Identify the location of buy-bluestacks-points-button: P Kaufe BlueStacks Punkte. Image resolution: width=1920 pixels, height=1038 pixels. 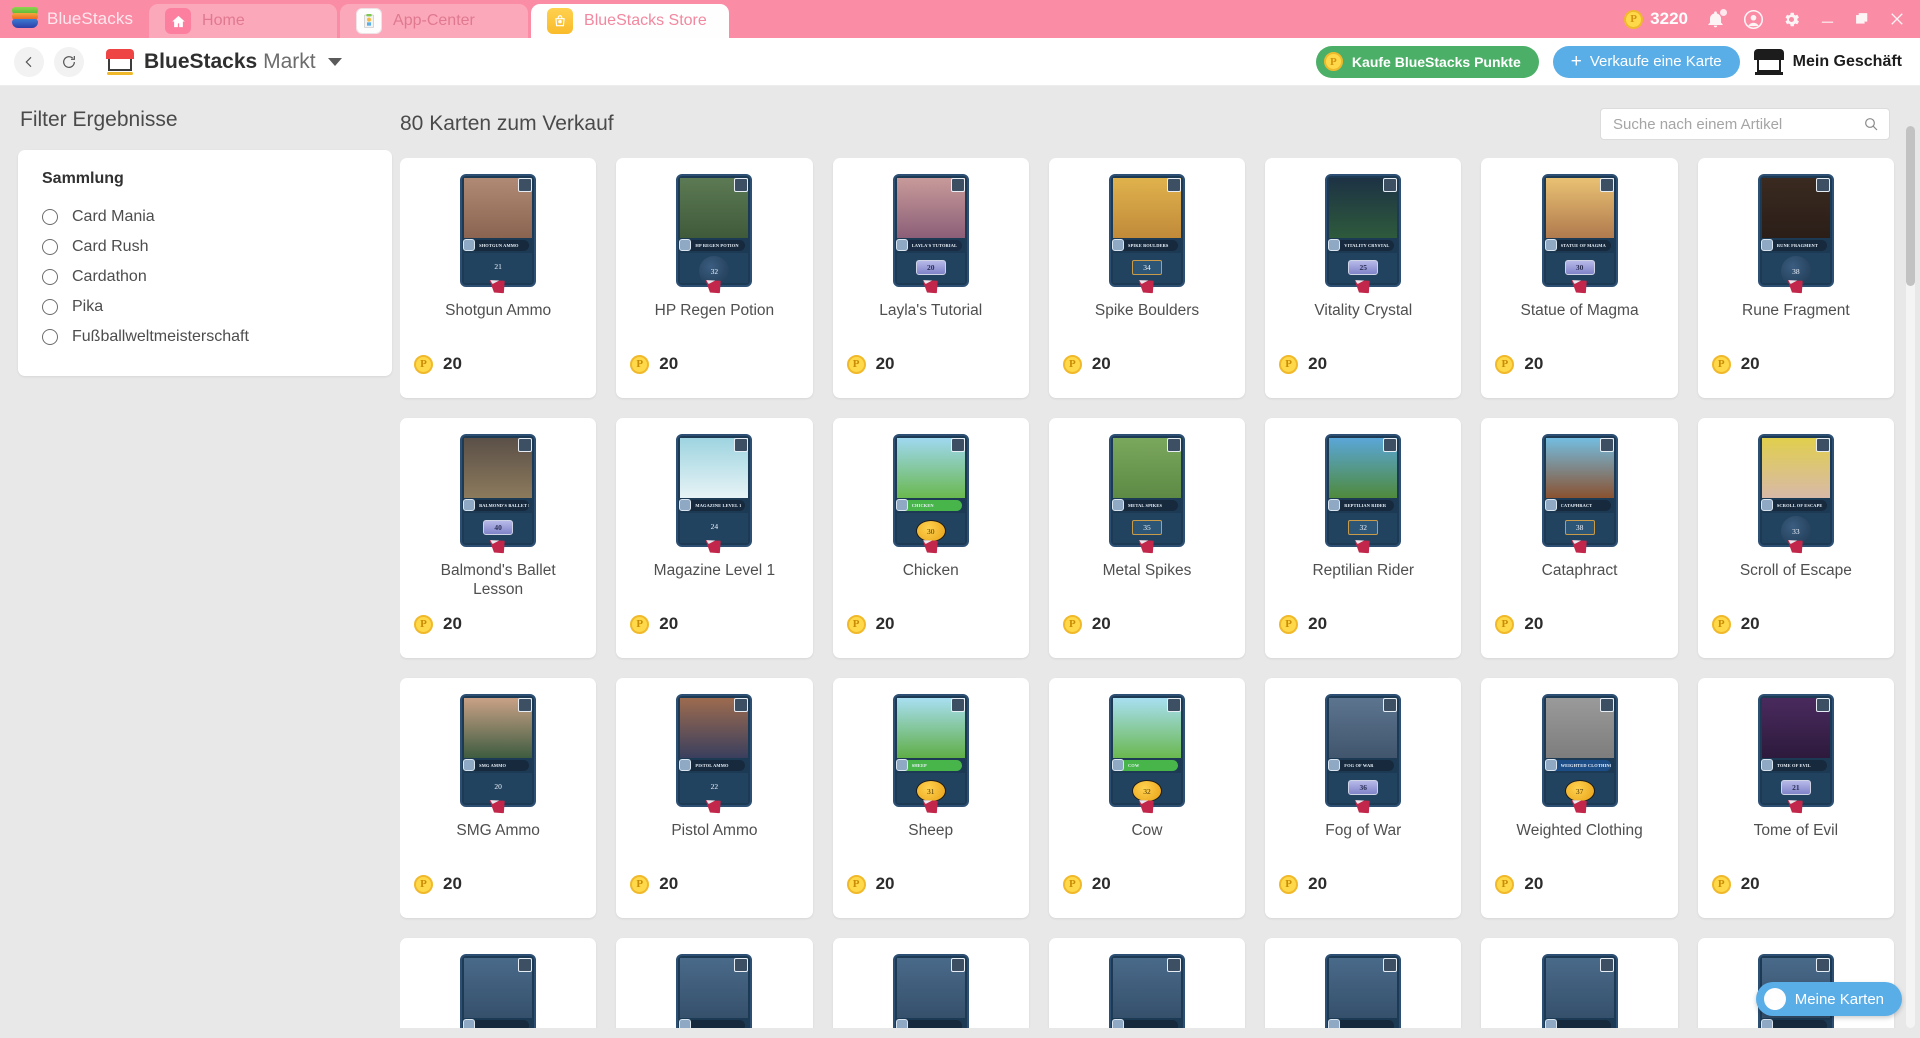
(1427, 61).